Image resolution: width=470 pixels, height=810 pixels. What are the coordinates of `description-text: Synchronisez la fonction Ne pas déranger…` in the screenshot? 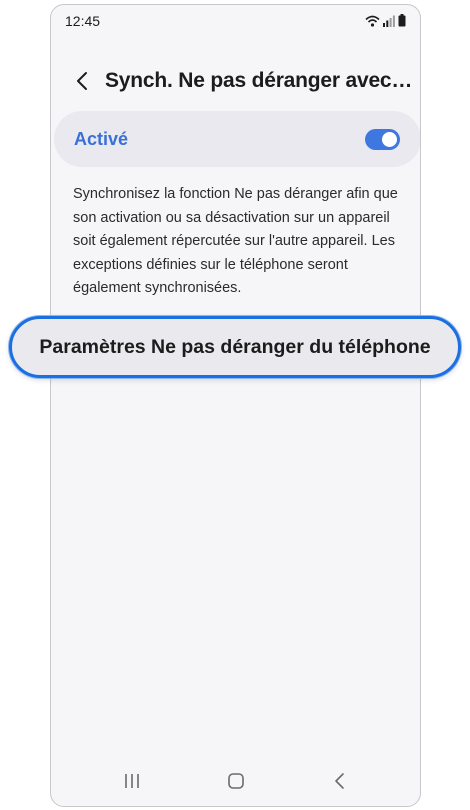 It's located at (235, 241).